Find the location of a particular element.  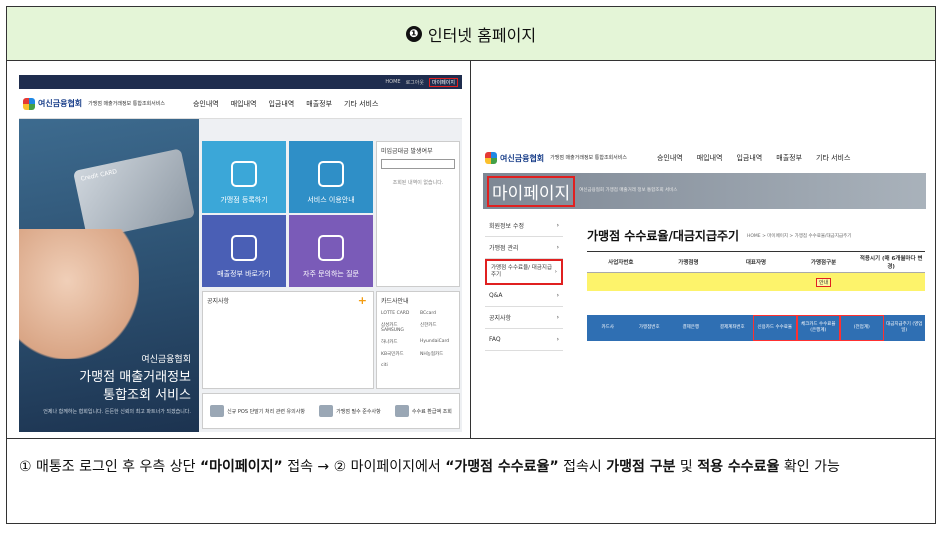

mypage-banner: 마이페이지 여신금융협회 가맹점 매출거래 정보 통합조회 서비스 is located at coordinates (704, 191).